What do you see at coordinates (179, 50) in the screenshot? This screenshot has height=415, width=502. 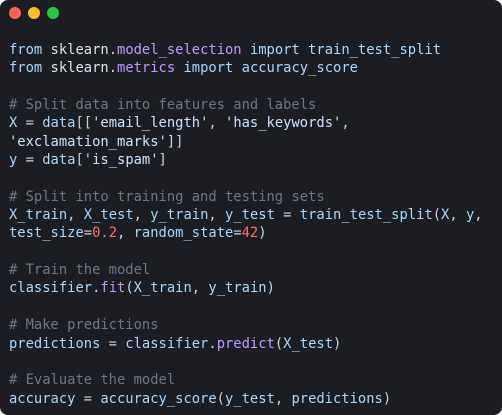 I see `code-token: model_selection` at bounding box center [179, 50].